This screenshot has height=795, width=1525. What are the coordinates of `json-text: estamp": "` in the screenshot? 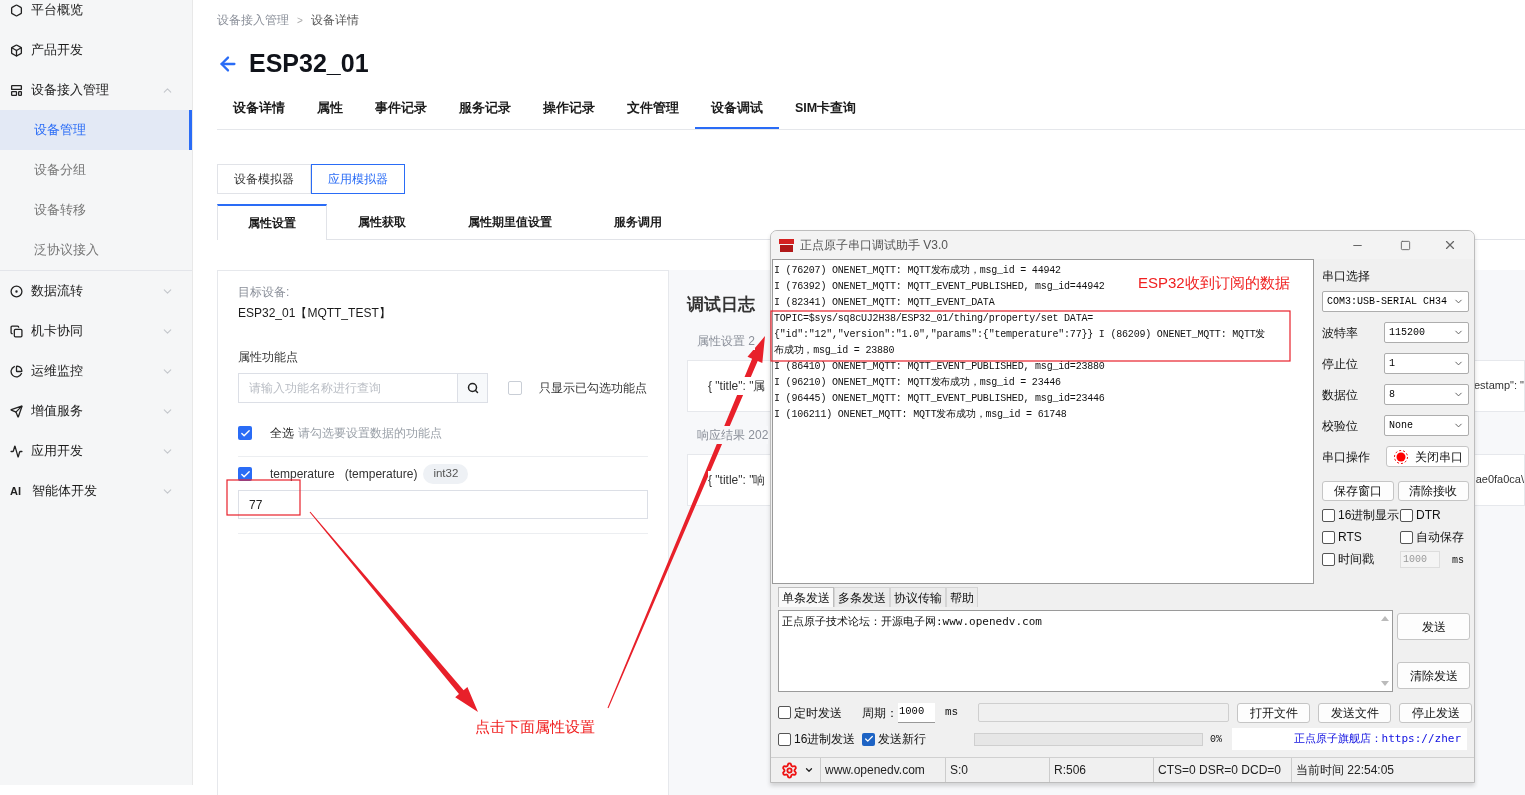 It's located at (1499, 386).